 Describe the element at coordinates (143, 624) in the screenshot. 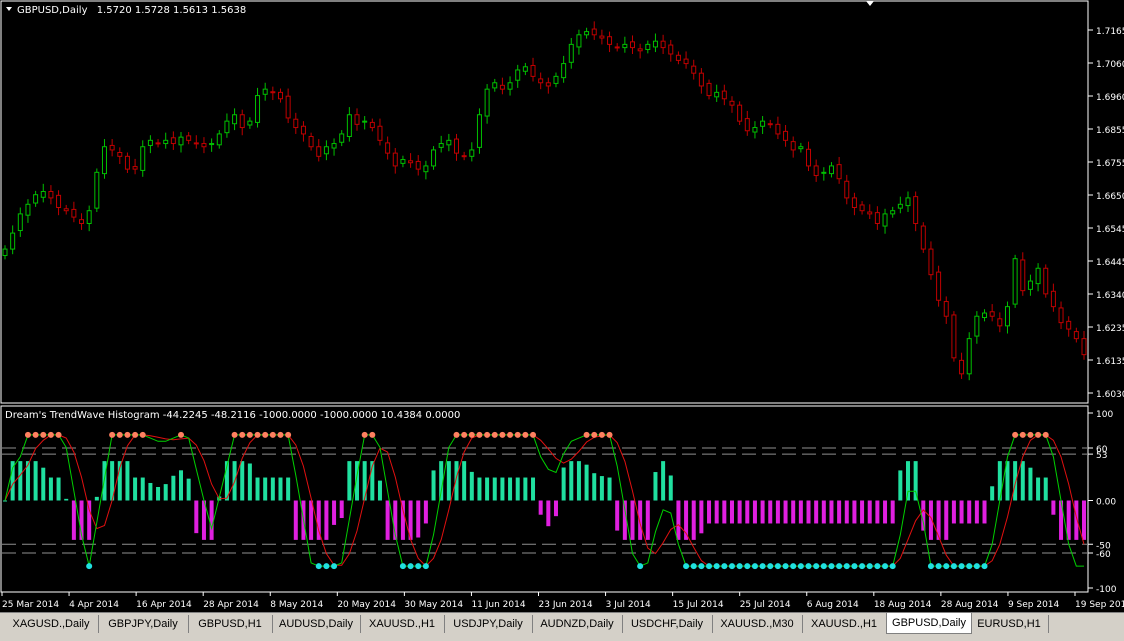

I see `chart-tab: GBPJPY,Daily` at that location.